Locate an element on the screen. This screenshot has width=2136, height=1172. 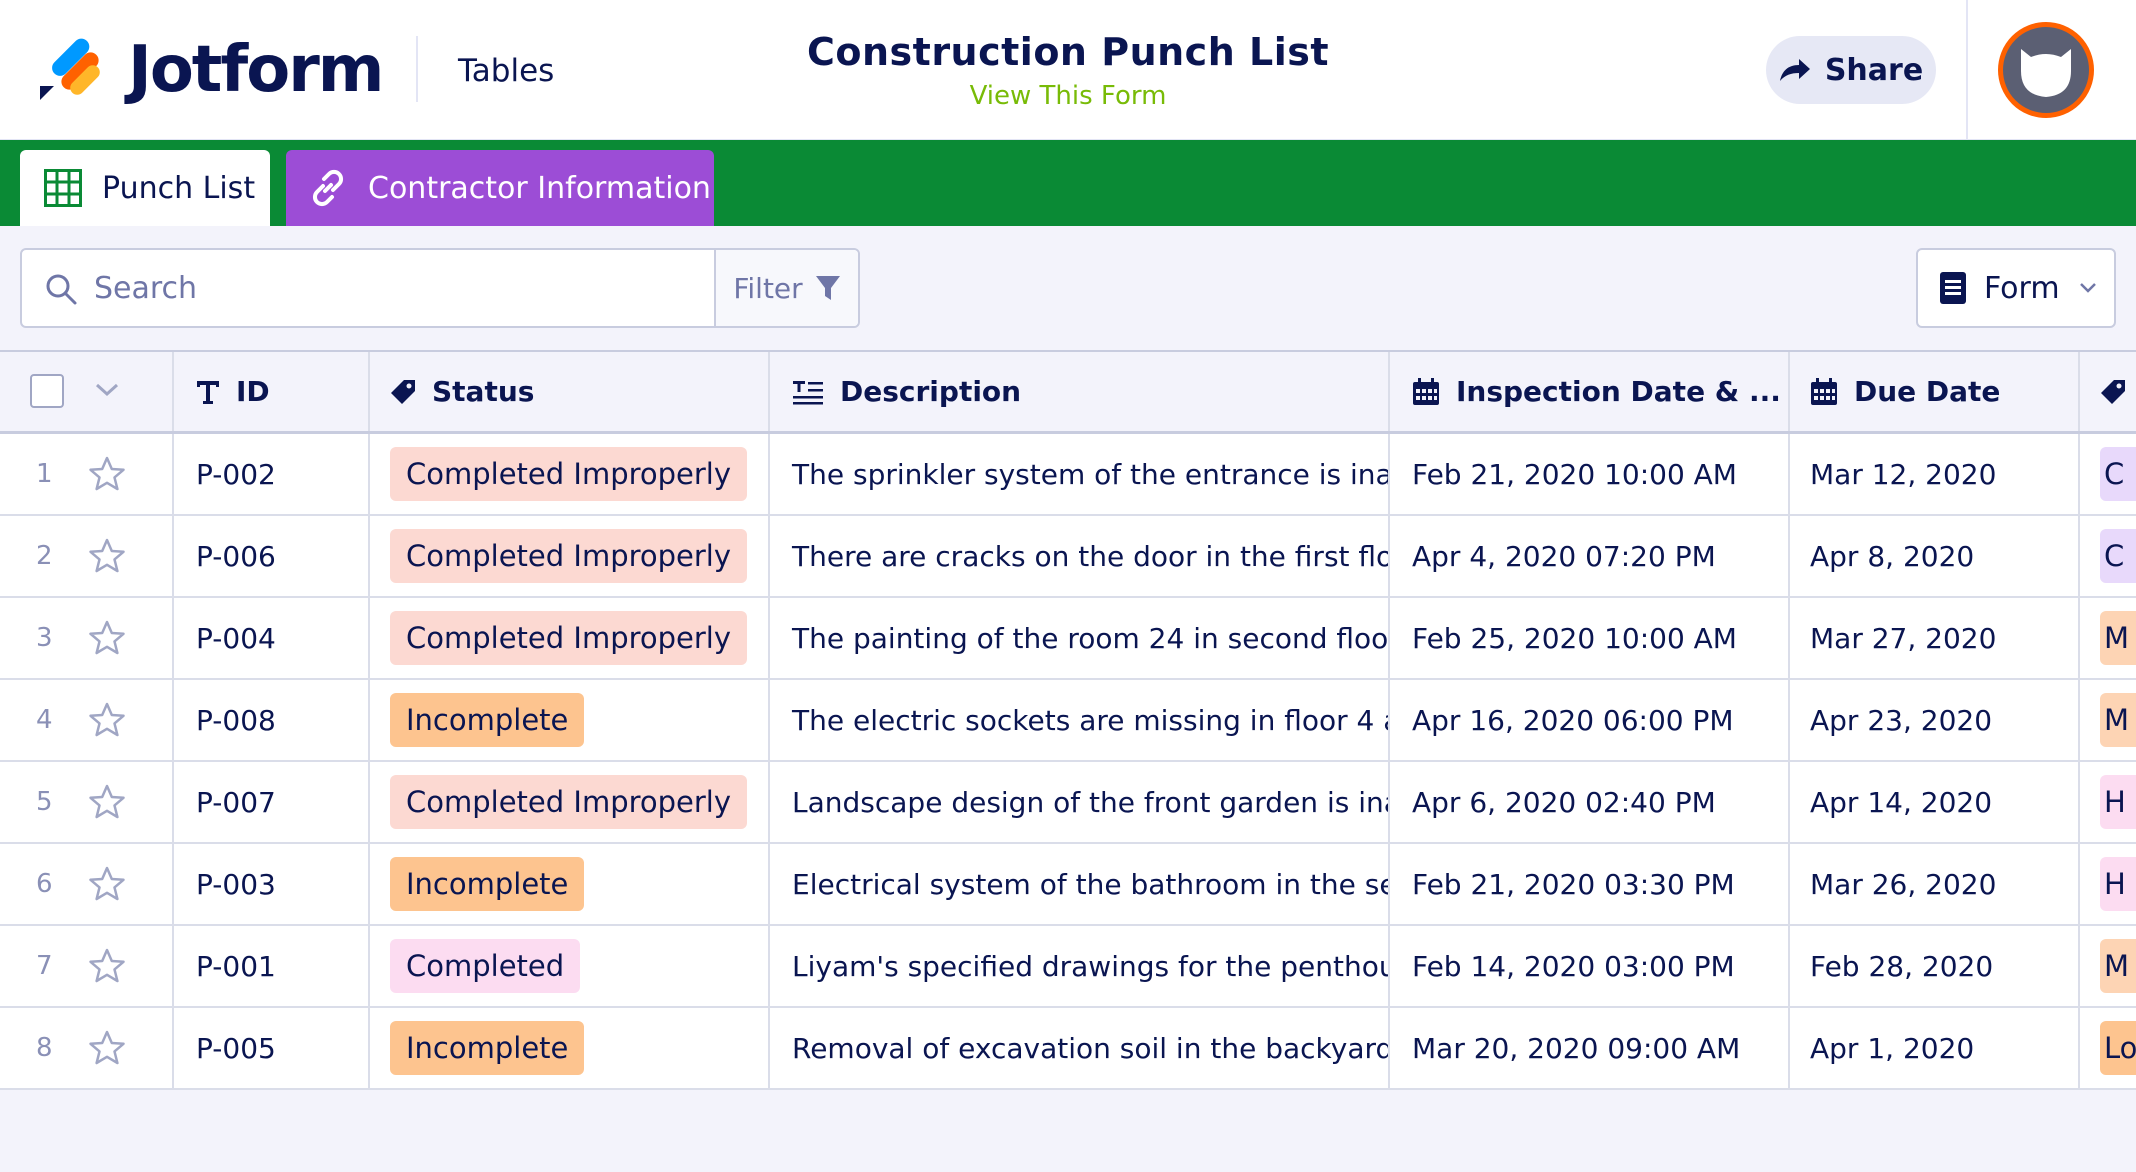
due-date-cell: Apr 1, 2020 is located at coordinates (1935, 1048).